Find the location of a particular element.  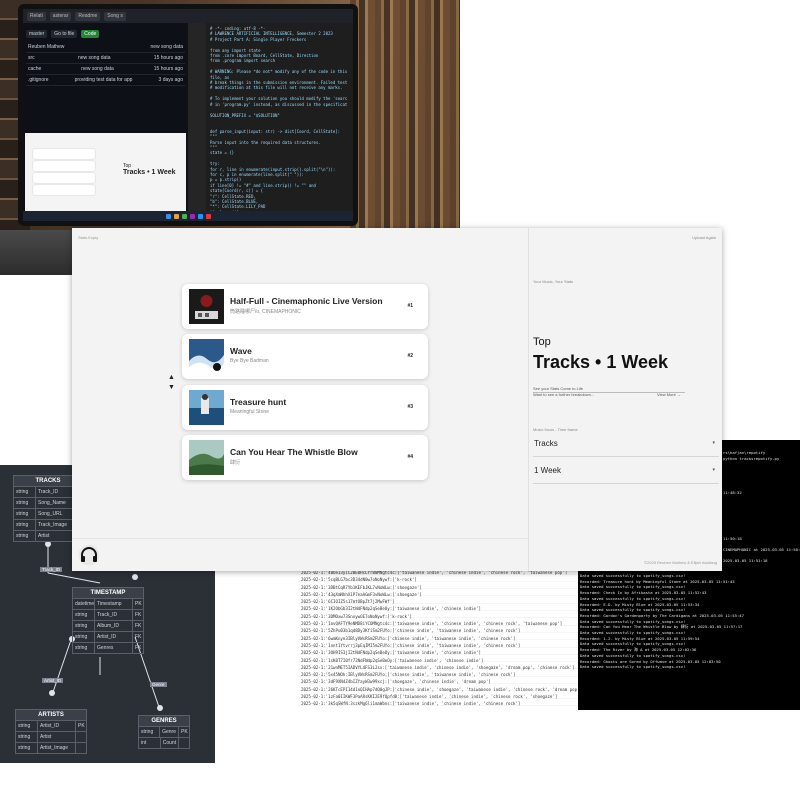

vscode-icon is located at coordinates (200, 216).